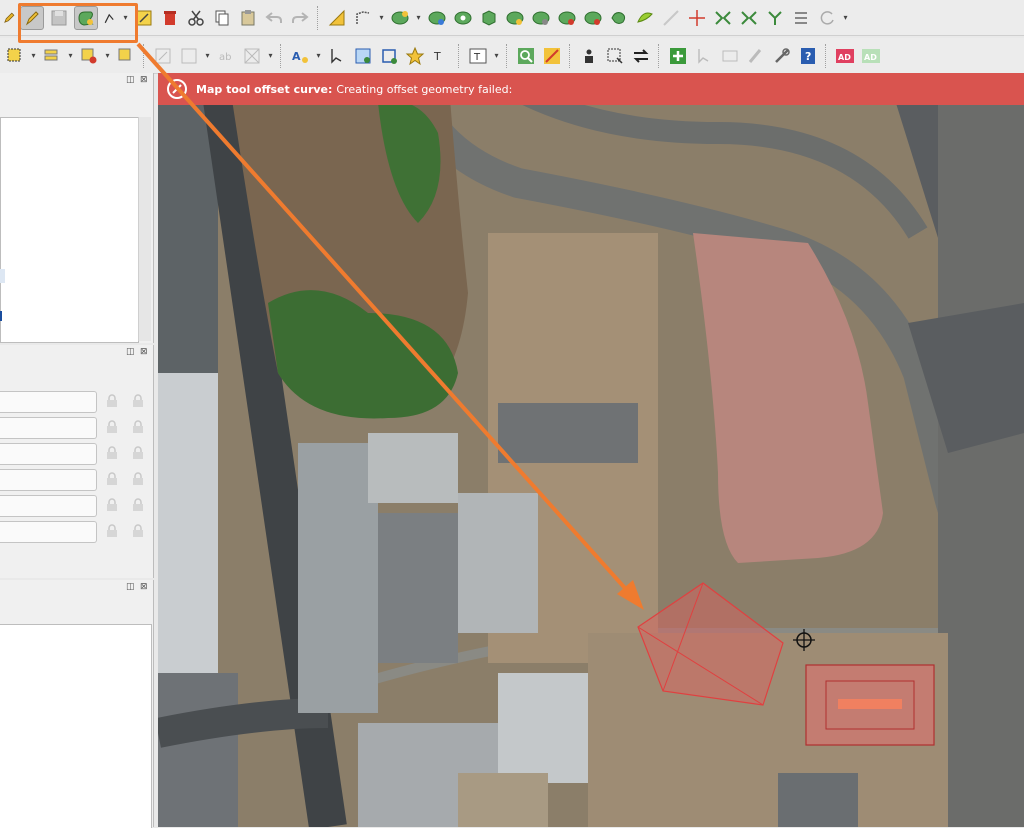 The height and width of the screenshot is (828, 1024). Describe the element at coordinates (552, 56) in the screenshot. I see `processing-icon` at that location.